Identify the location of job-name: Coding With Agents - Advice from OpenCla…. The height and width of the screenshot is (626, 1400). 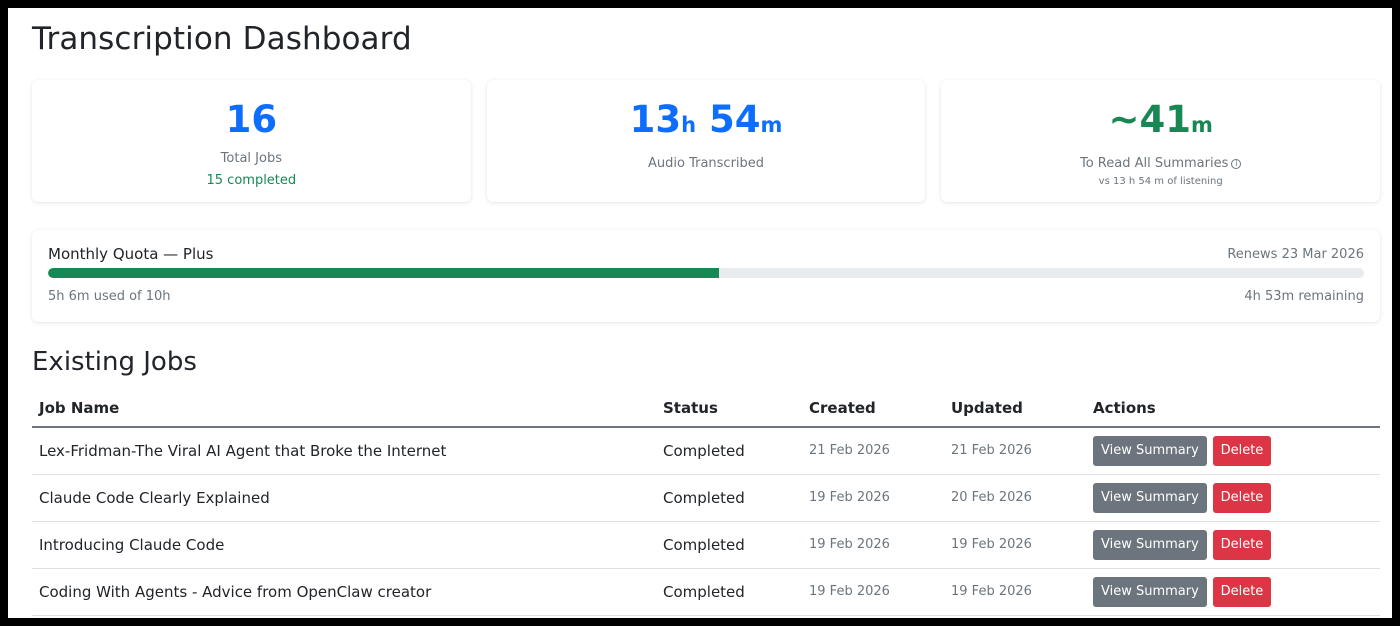
(344, 592).